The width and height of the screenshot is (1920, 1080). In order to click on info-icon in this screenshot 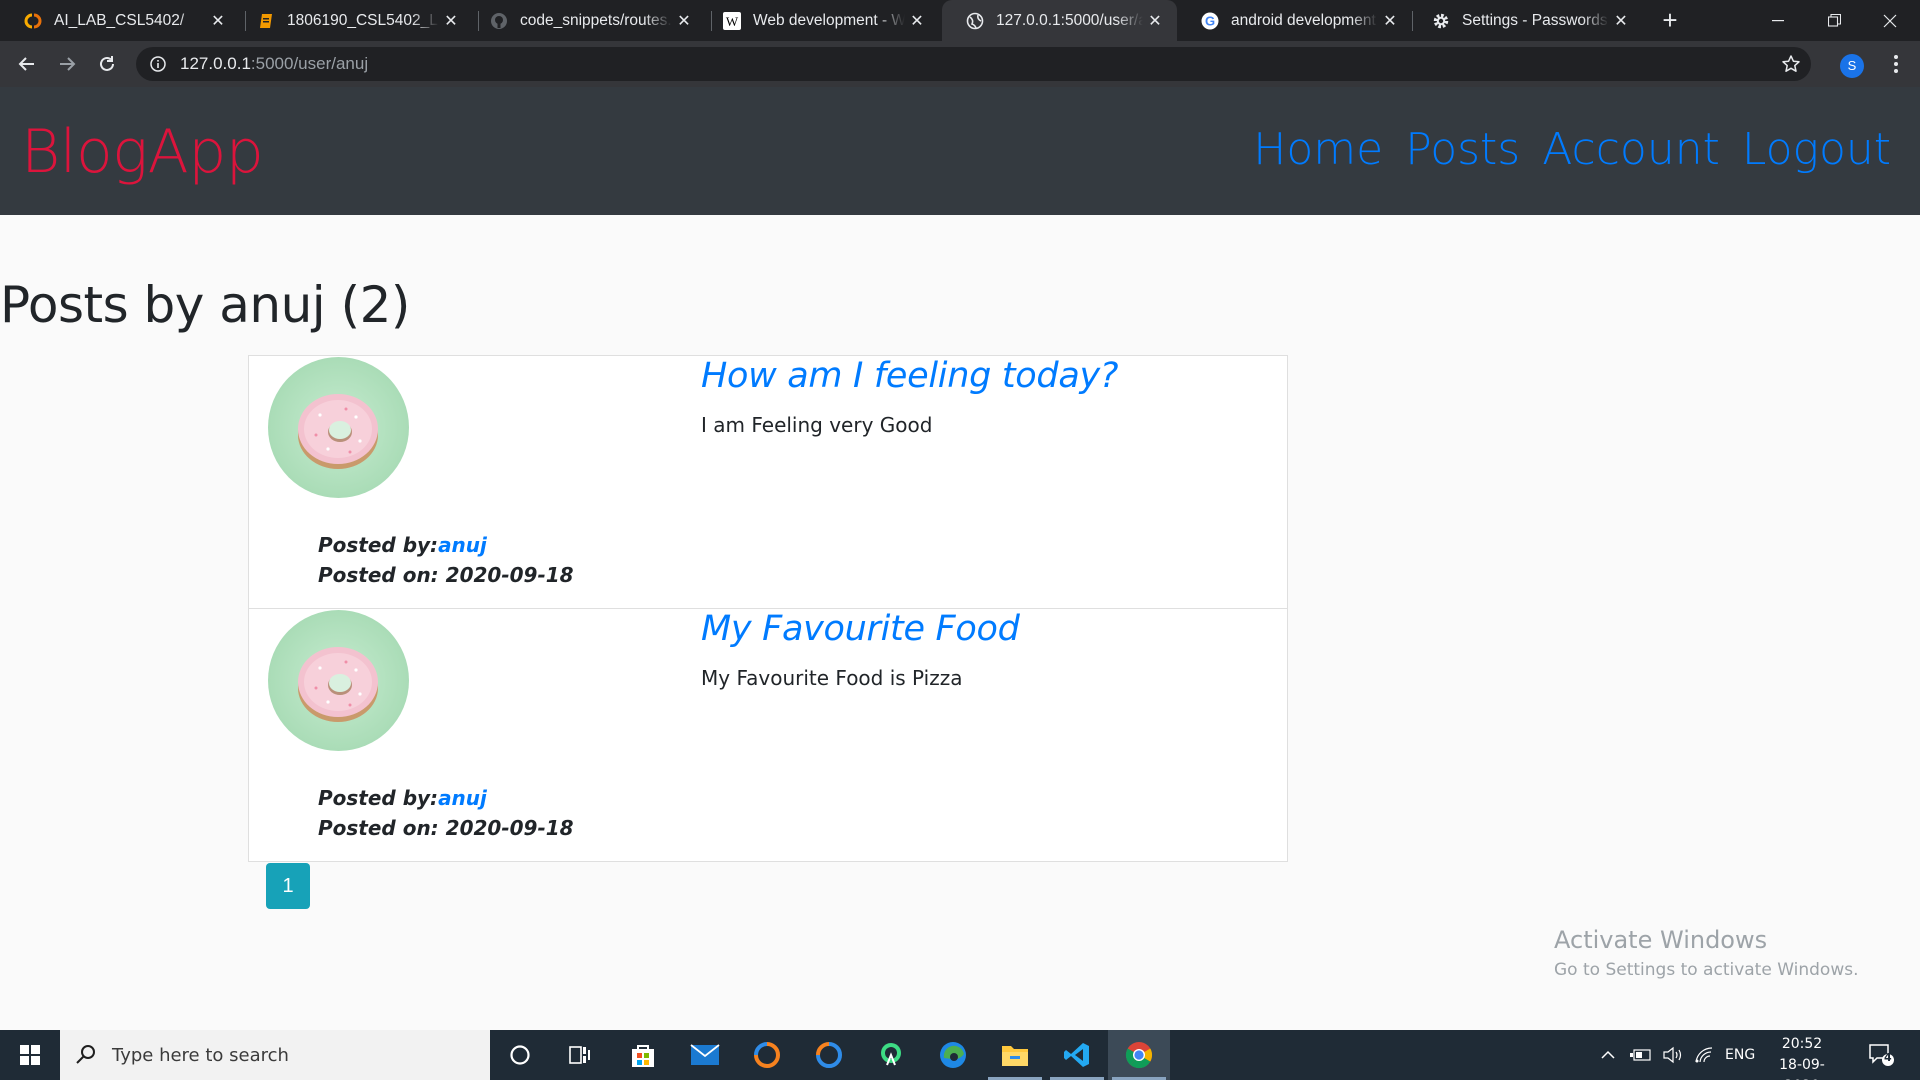, I will do `click(158, 64)`.